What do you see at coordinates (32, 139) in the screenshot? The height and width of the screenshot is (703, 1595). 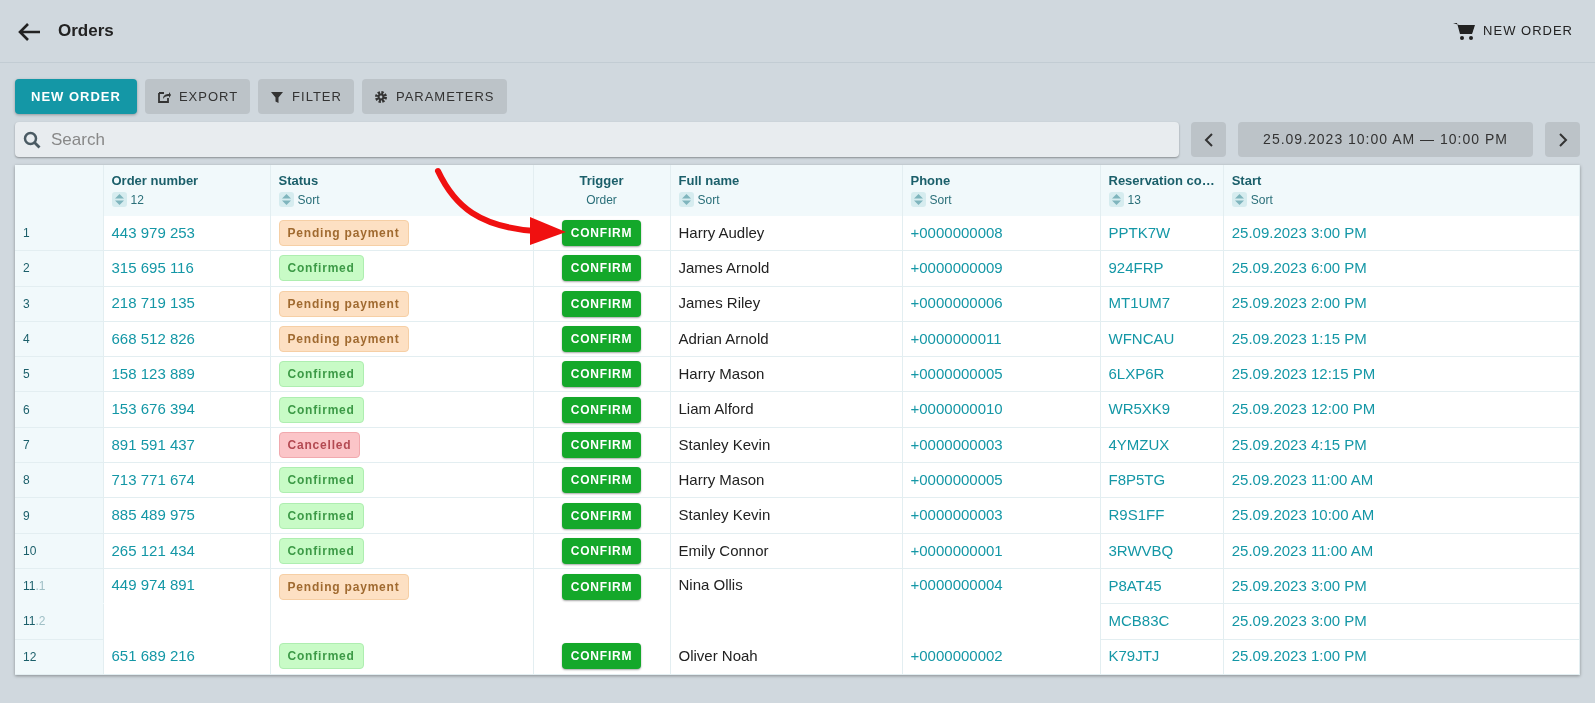 I see `search-icon` at bounding box center [32, 139].